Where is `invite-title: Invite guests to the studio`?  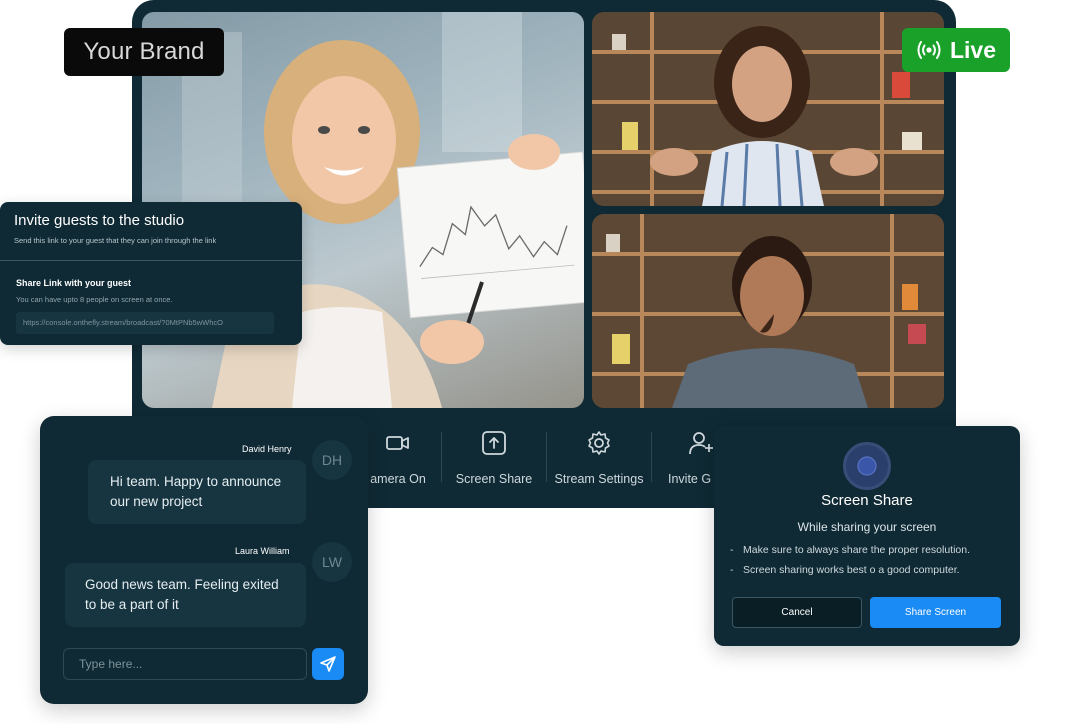 invite-title: Invite guests to the studio is located at coordinates (99, 220).